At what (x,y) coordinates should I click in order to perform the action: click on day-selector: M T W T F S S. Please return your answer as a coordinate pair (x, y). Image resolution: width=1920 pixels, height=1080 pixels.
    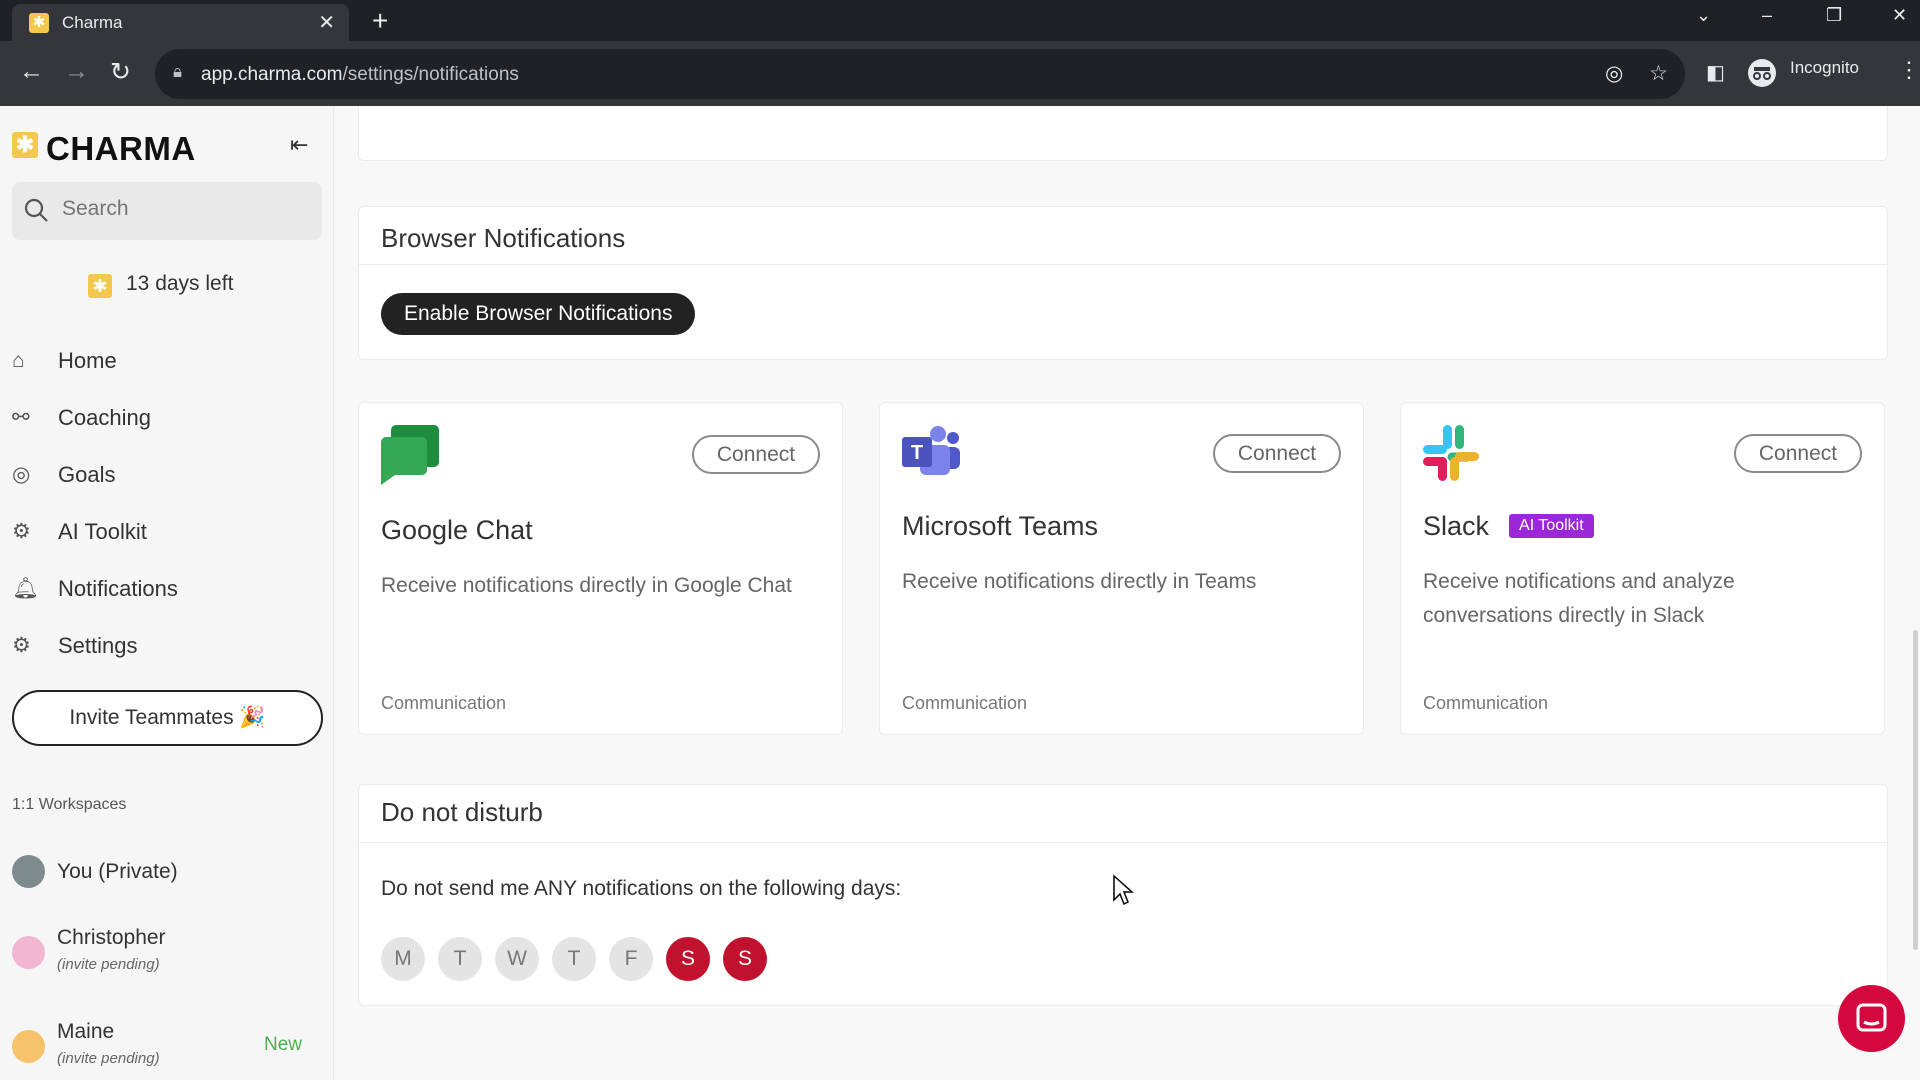
    Looking at the image, I should click on (574, 959).